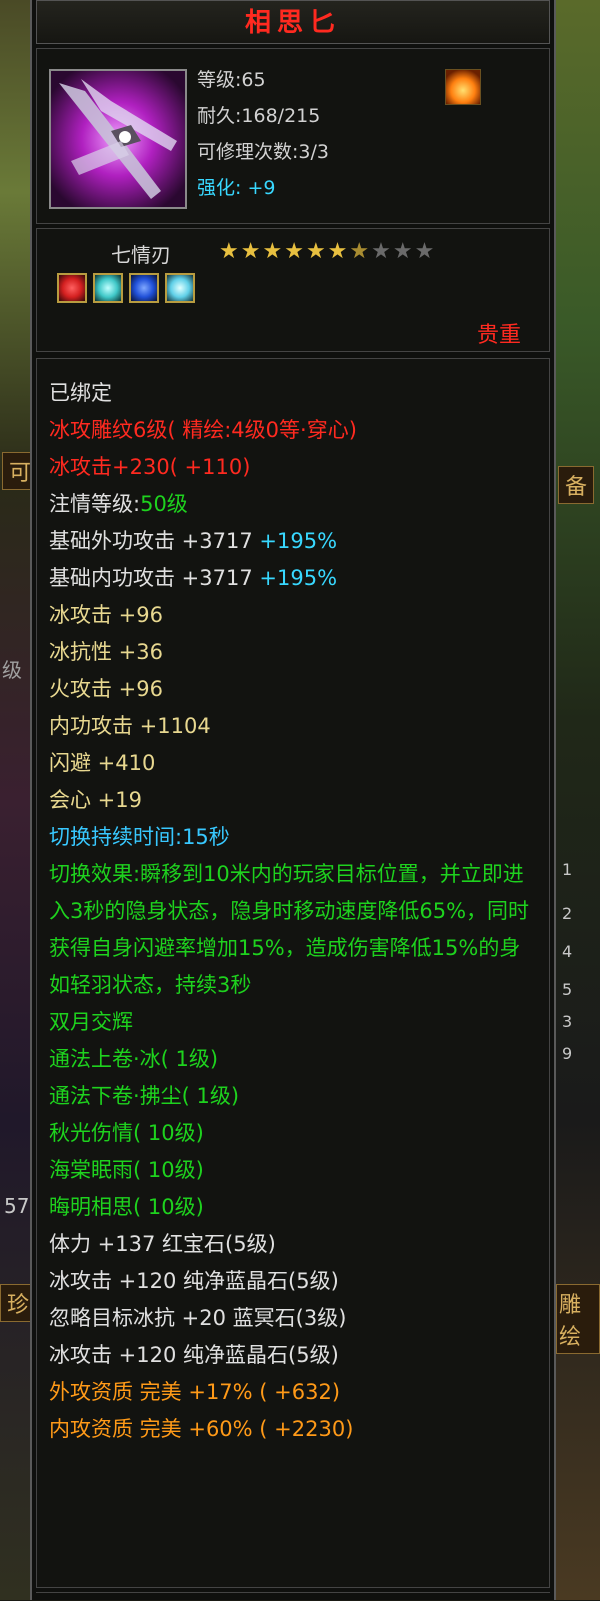  Describe the element at coordinates (293, 290) in the screenshot. I see `weapon-name-section: 七情刃 ★★★★★★★★★★ 贵重` at that location.